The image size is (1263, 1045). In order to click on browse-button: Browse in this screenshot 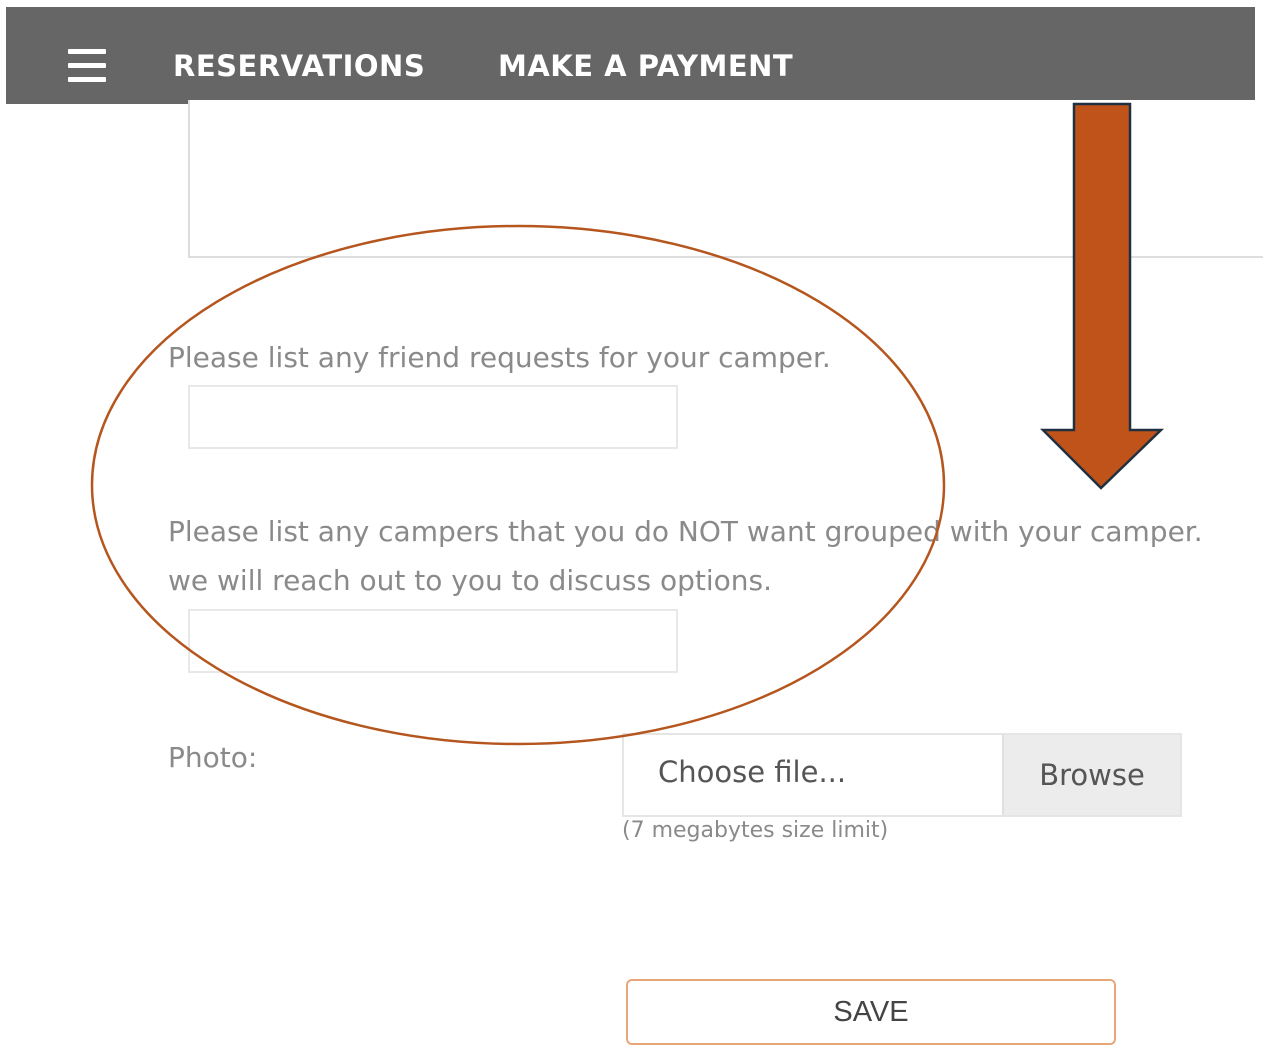, I will do `click(1091, 775)`.